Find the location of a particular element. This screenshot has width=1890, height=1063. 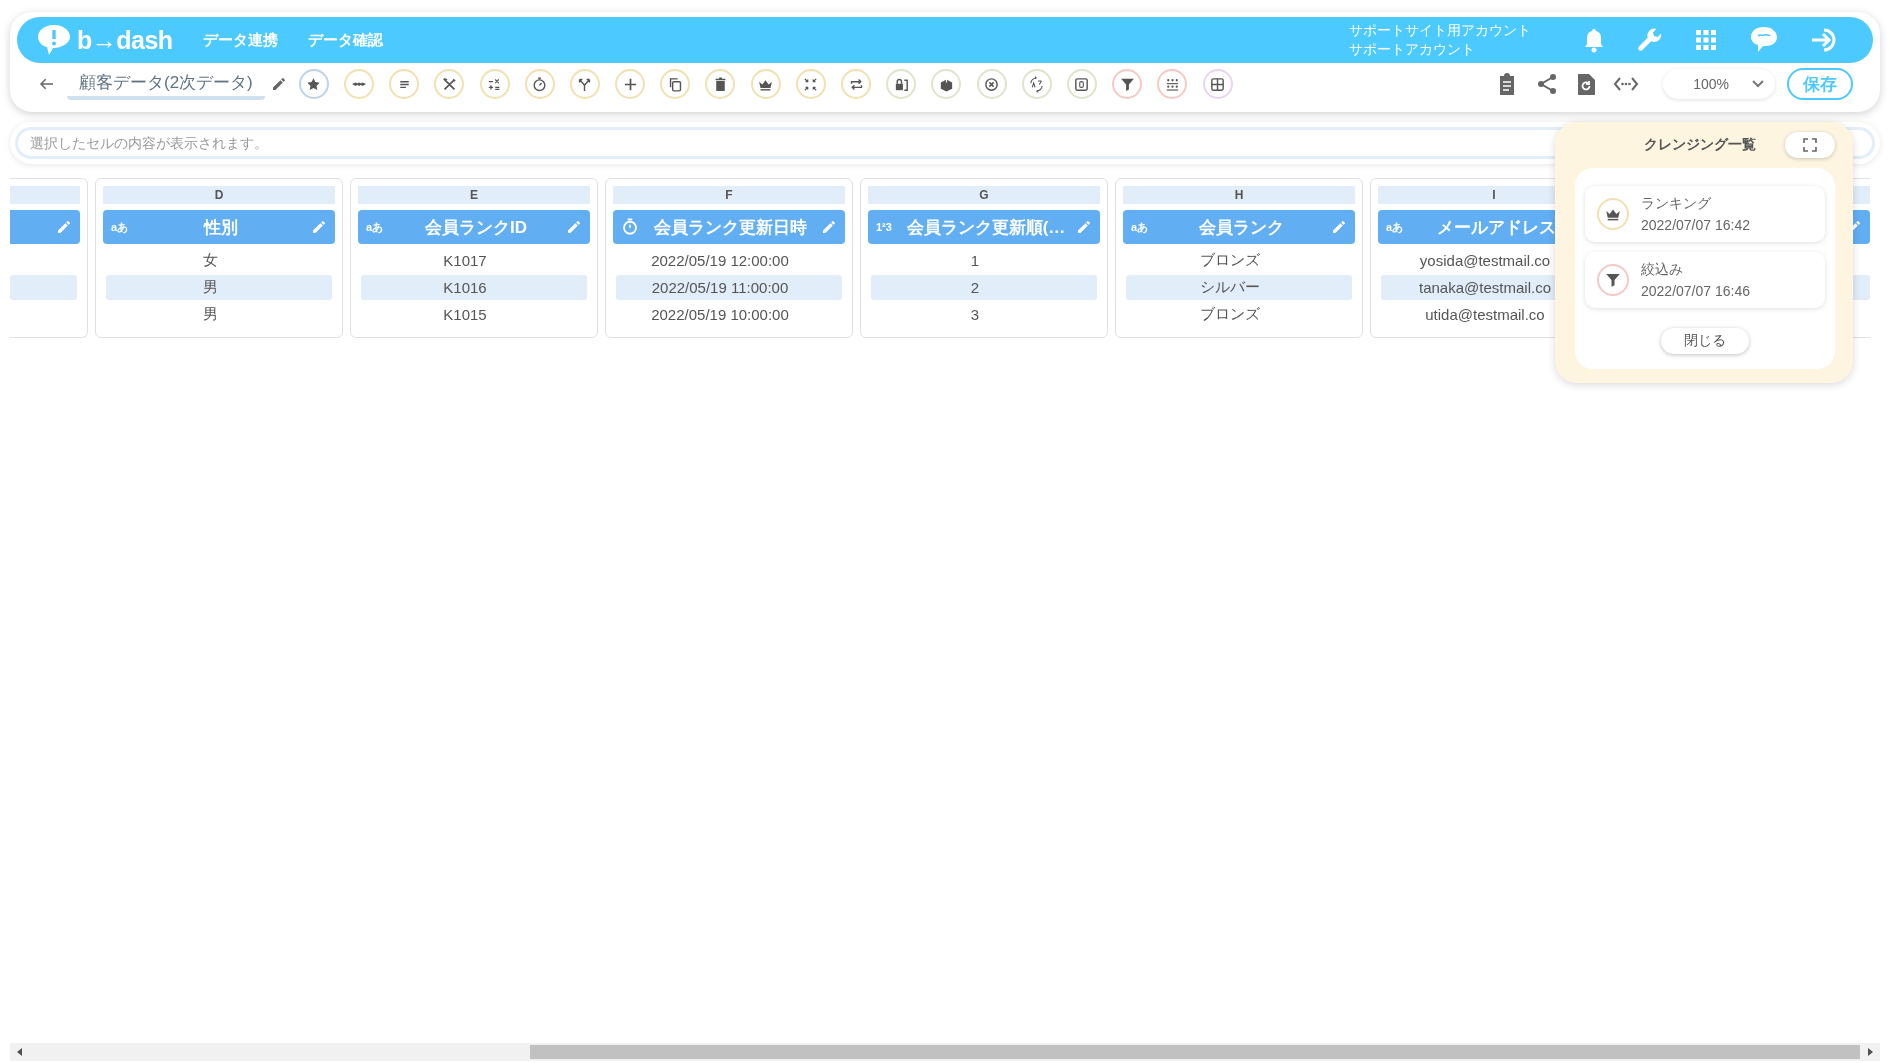

speech-bubble-icon is located at coordinates (54, 40).